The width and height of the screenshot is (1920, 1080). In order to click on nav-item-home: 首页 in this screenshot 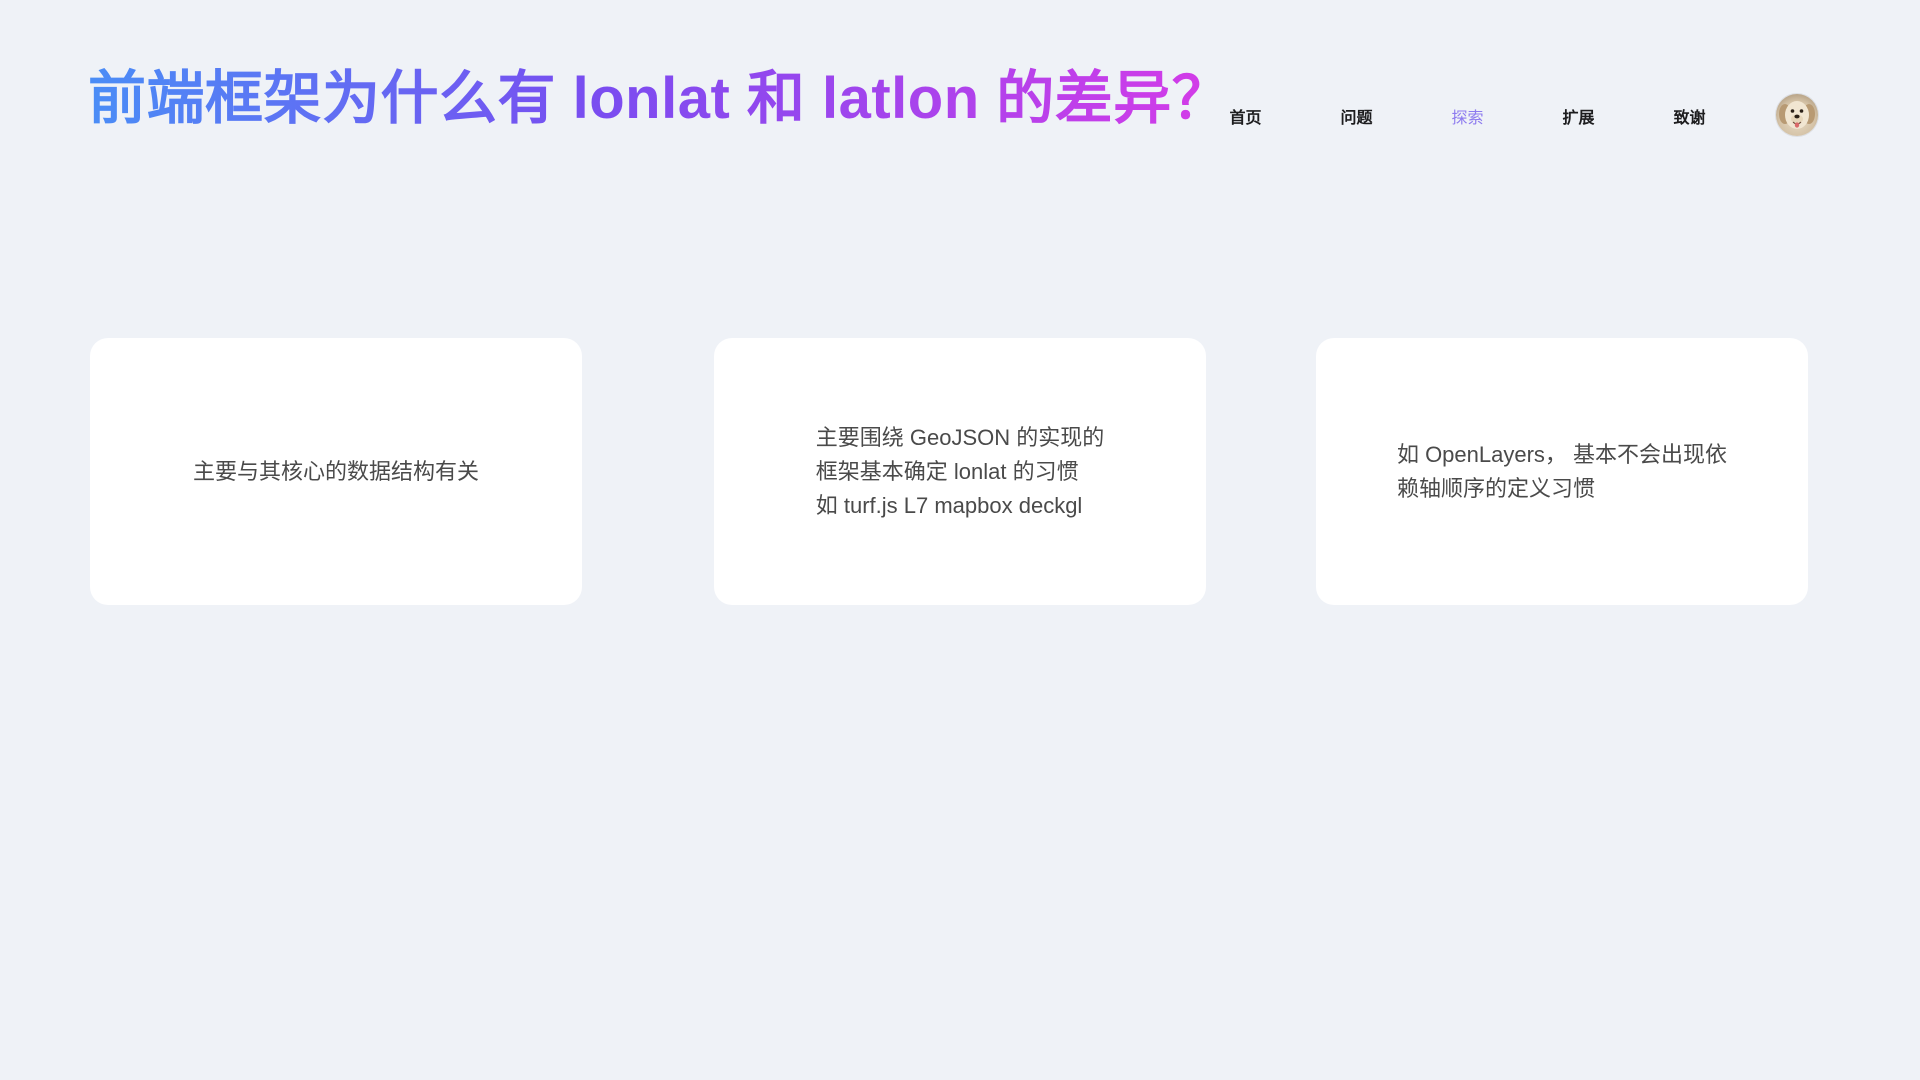, I will do `click(1245, 116)`.